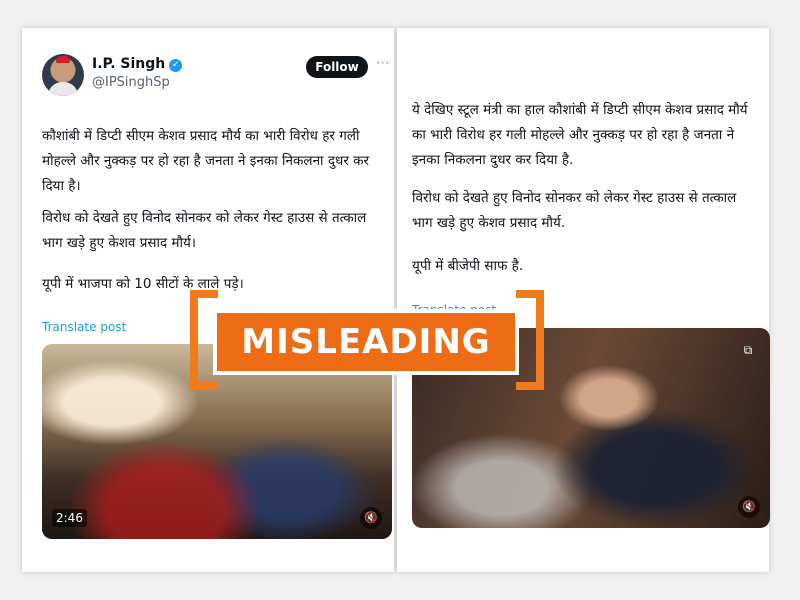 The image size is (800, 600). What do you see at coordinates (176, 65) in the screenshot?
I see `verified-badge-icon: ✓` at bounding box center [176, 65].